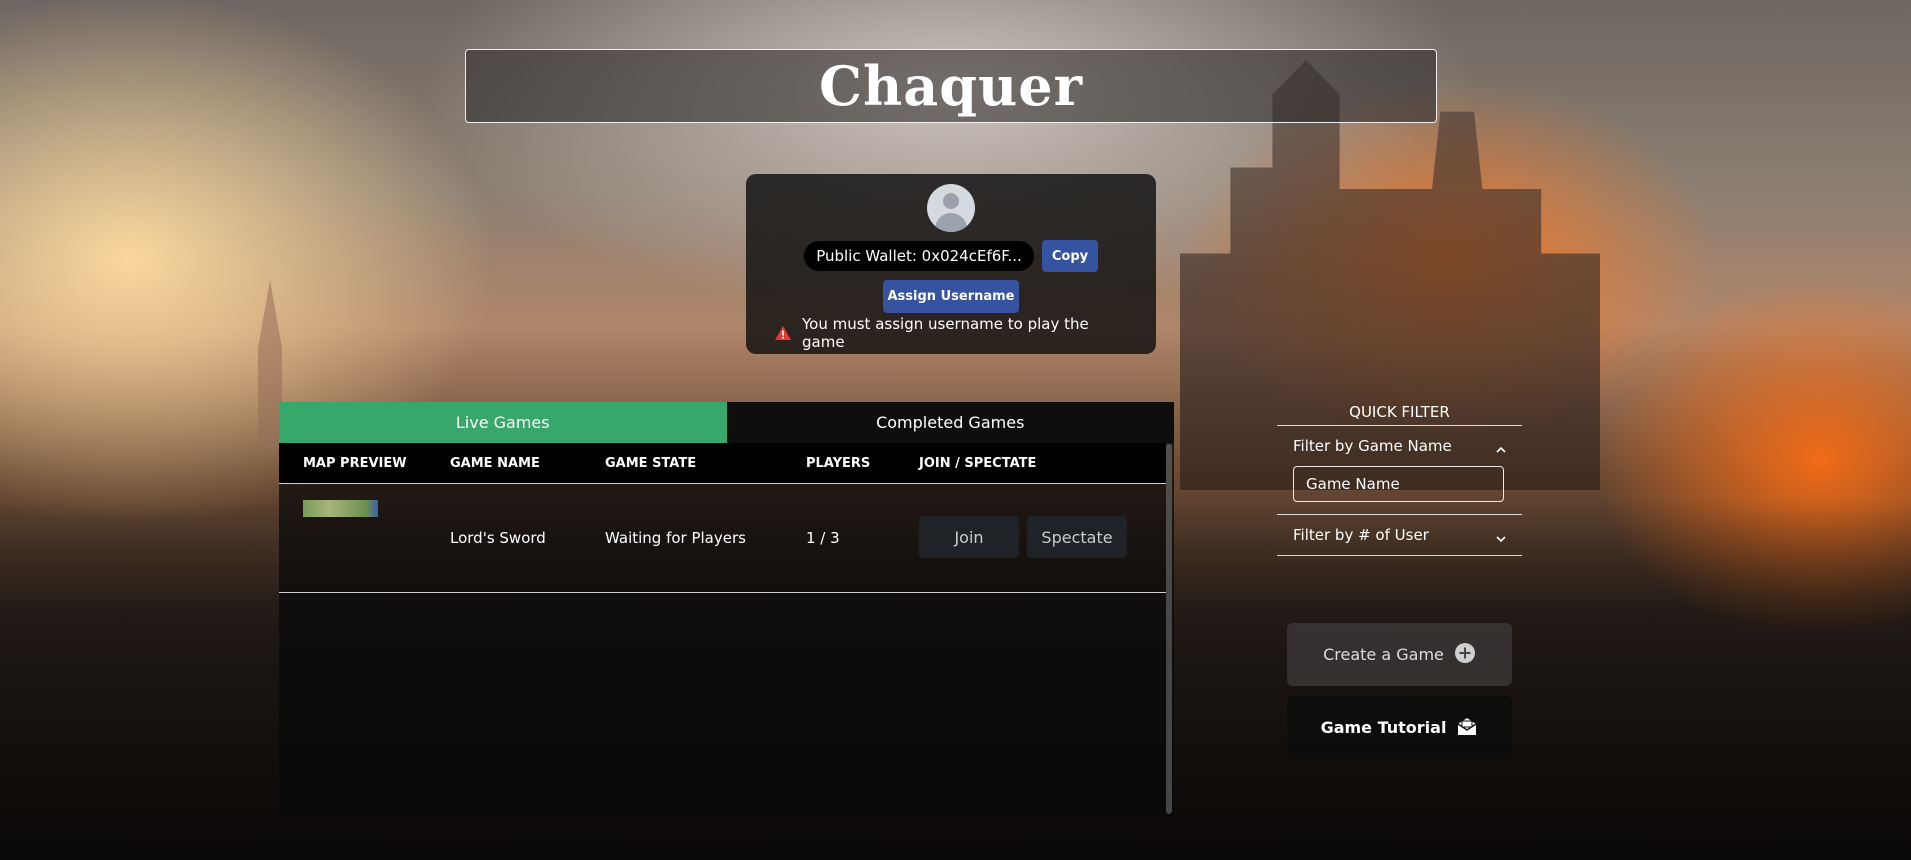 The width and height of the screenshot is (1911, 860). Describe the element at coordinates (1383, 654) in the screenshot. I see `create-game-label: Create a Game` at that location.